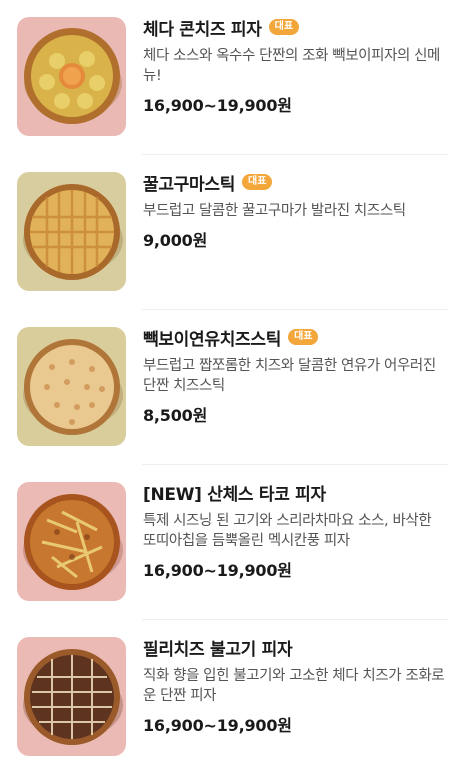 This screenshot has height=775, width=466. Describe the element at coordinates (71, 386) in the screenshot. I see `pizza-condensed-milk-stick-image` at that location.